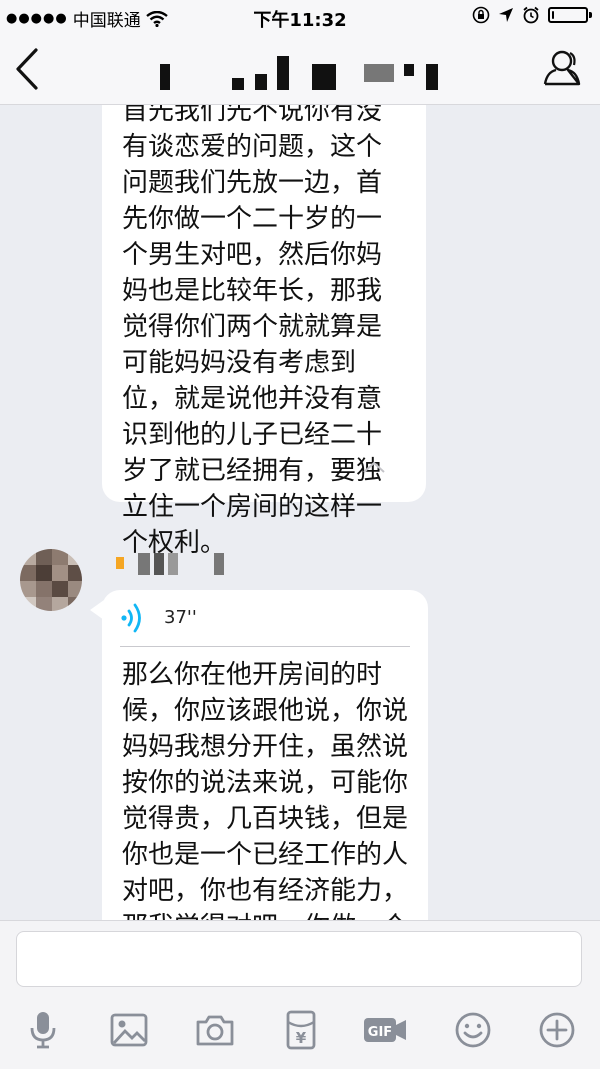 The image size is (600, 1069). I want to click on level-badge, so click(120, 563).